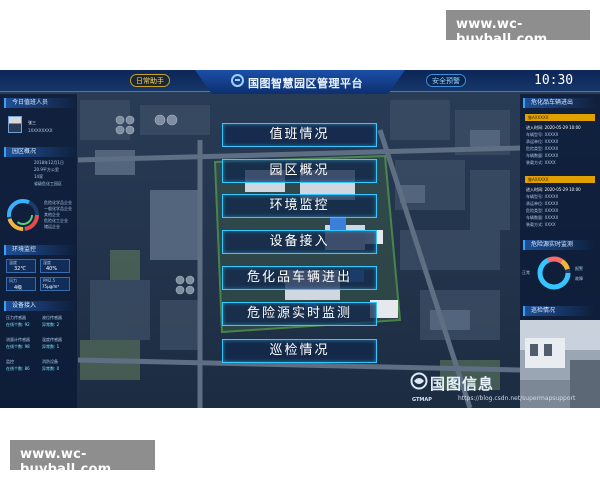 The height and width of the screenshot is (480, 600). I want to click on overview-line-2: 20.9平方公里, so click(46, 169).